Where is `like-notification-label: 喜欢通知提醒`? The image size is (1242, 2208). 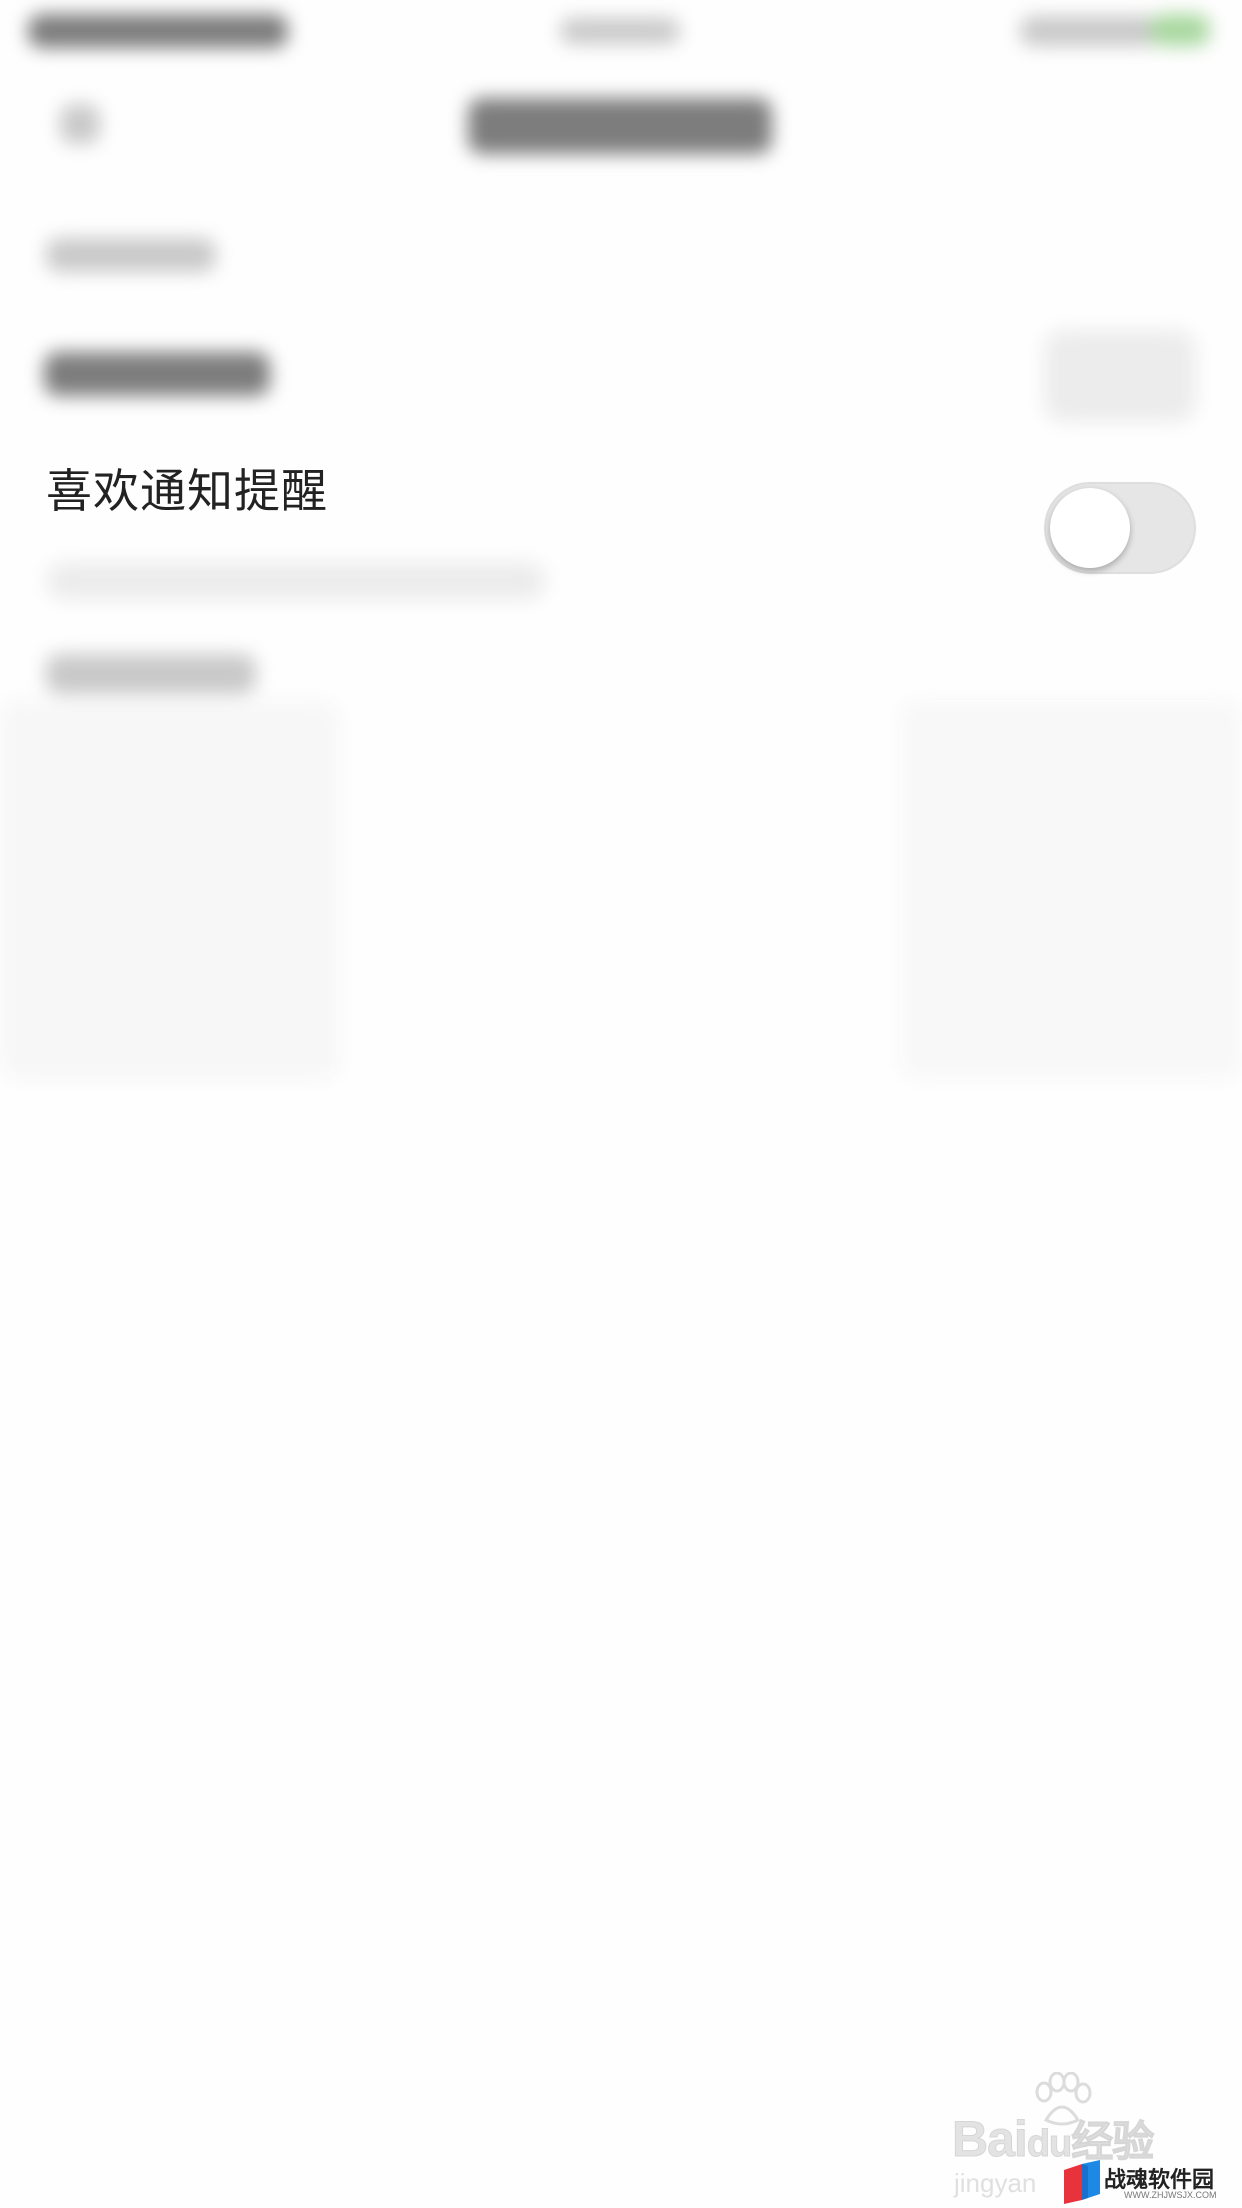 like-notification-label: 喜欢通知提醒 is located at coordinates (187, 491).